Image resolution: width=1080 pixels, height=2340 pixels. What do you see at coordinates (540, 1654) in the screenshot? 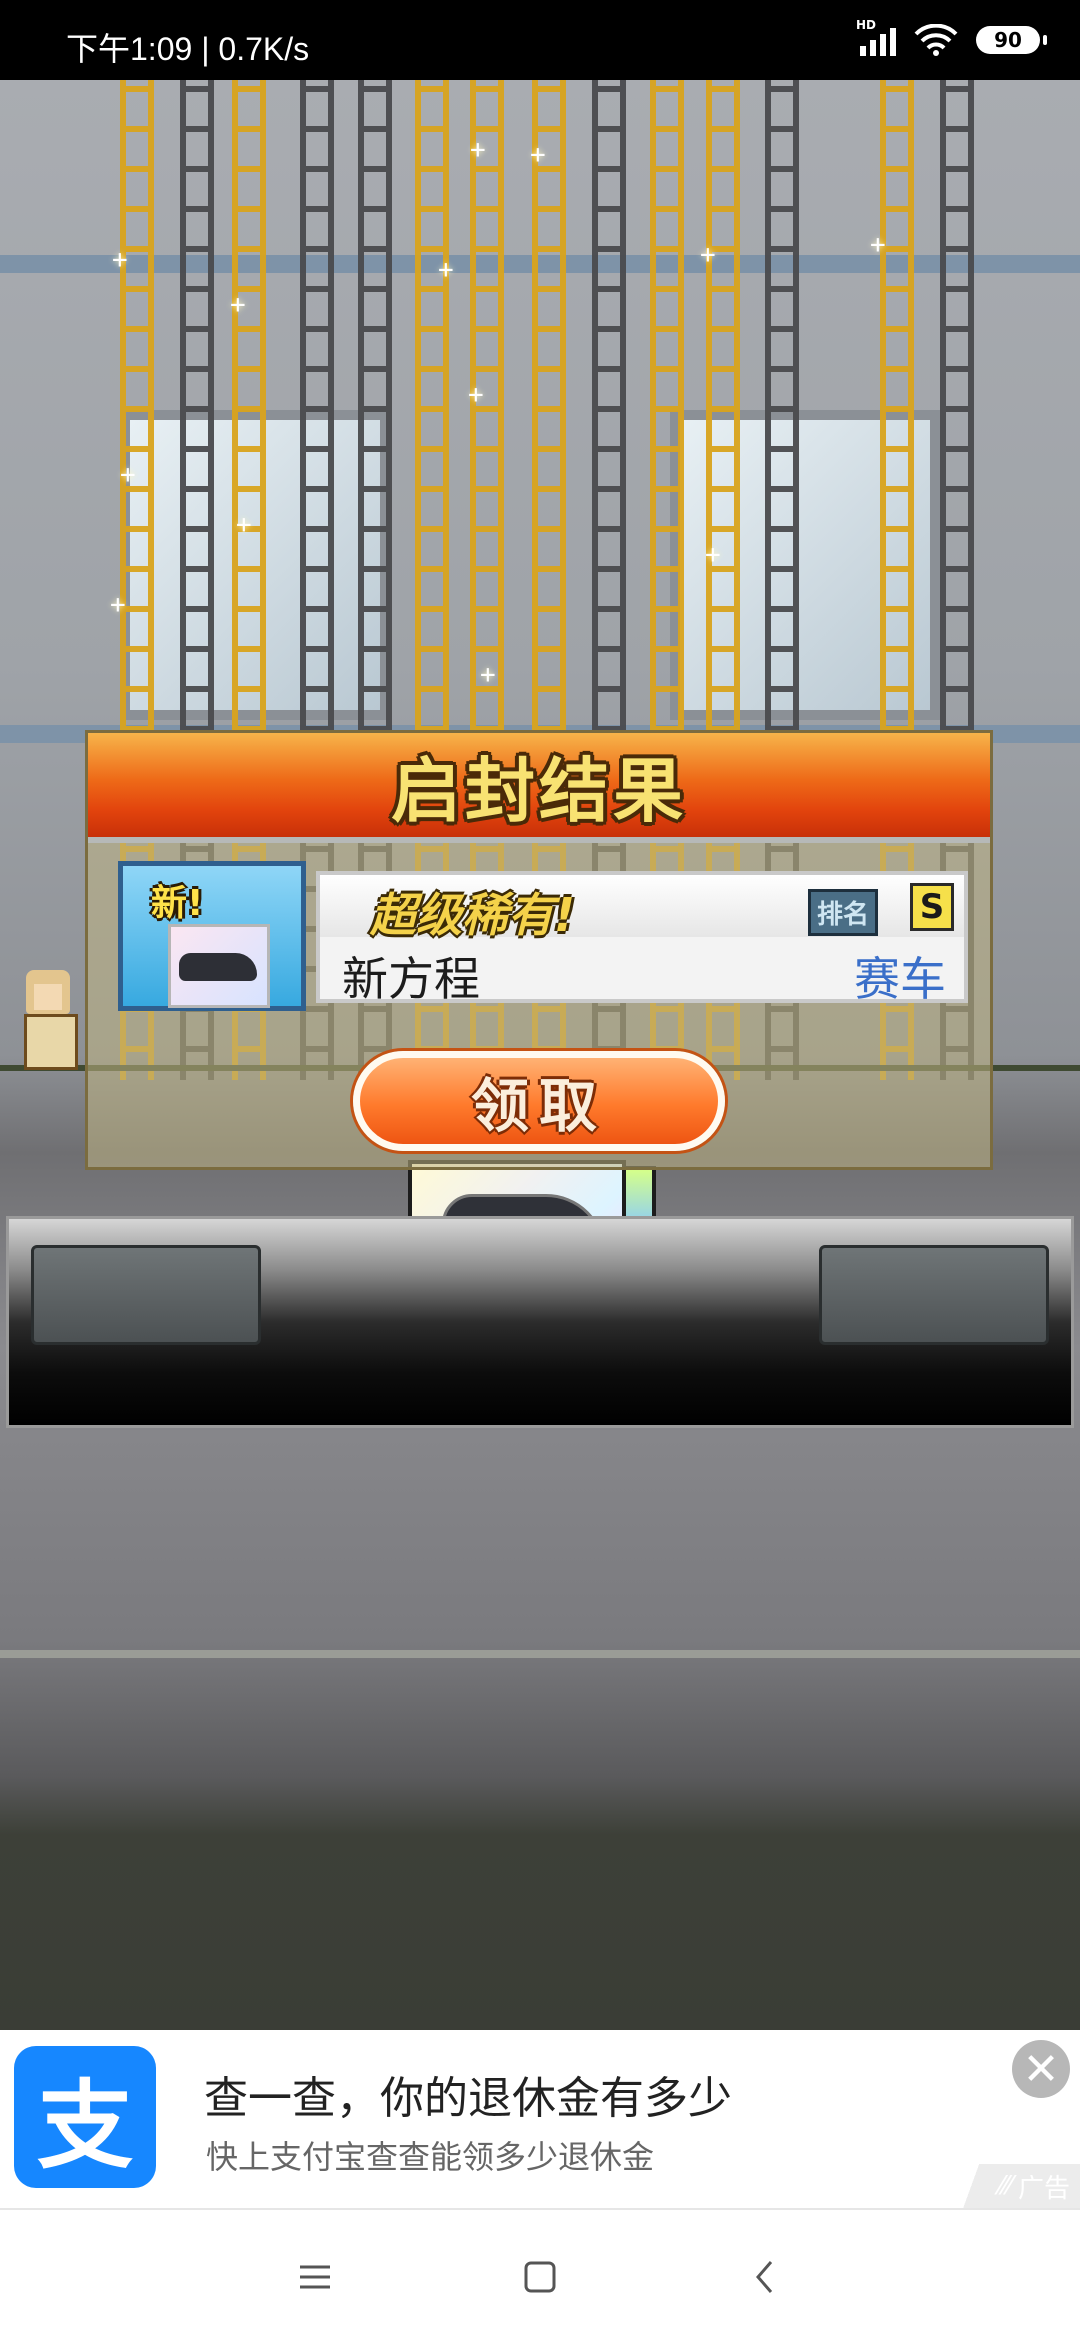
I see `floor-track` at bounding box center [540, 1654].